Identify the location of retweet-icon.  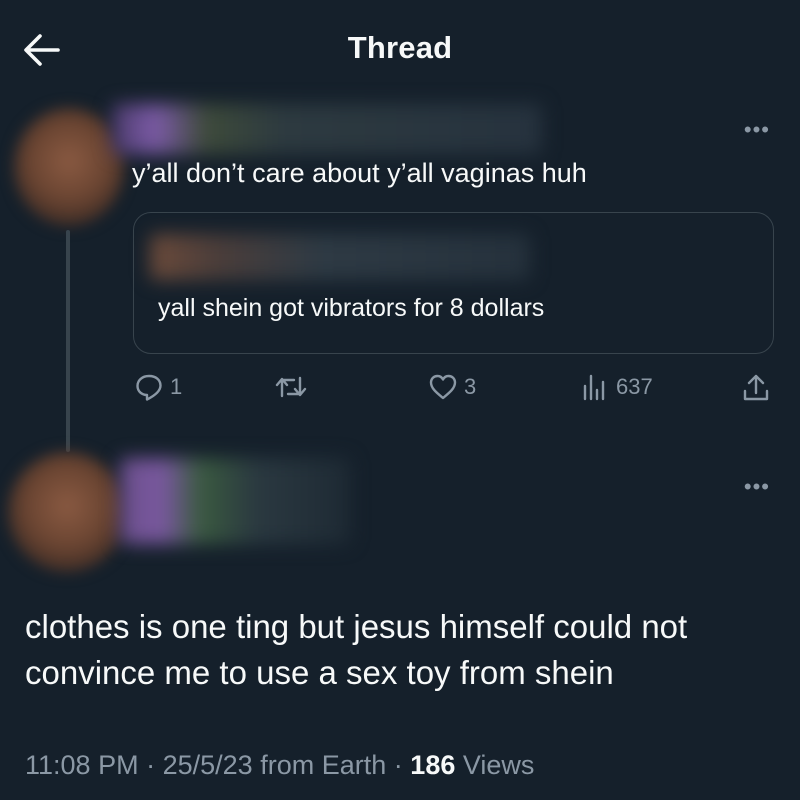
(291, 387).